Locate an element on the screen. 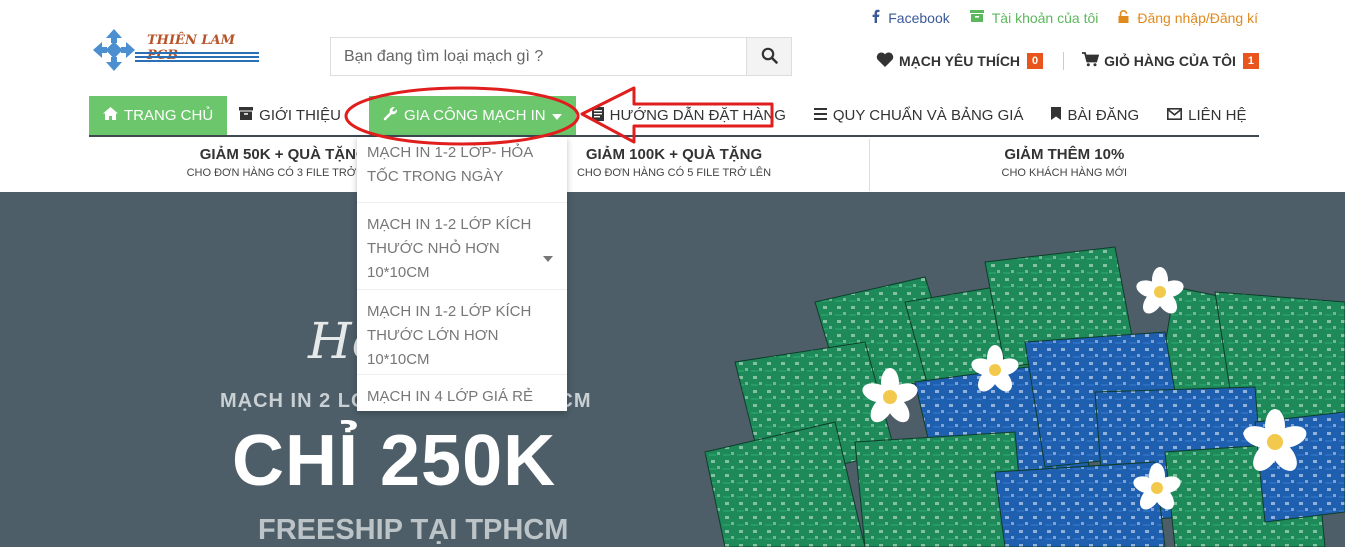 The width and height of the screenshot is (1345, 547). nav-item-pcb-services: GIA CÔNG MẠCH IN is located at coordinates (472, 115).